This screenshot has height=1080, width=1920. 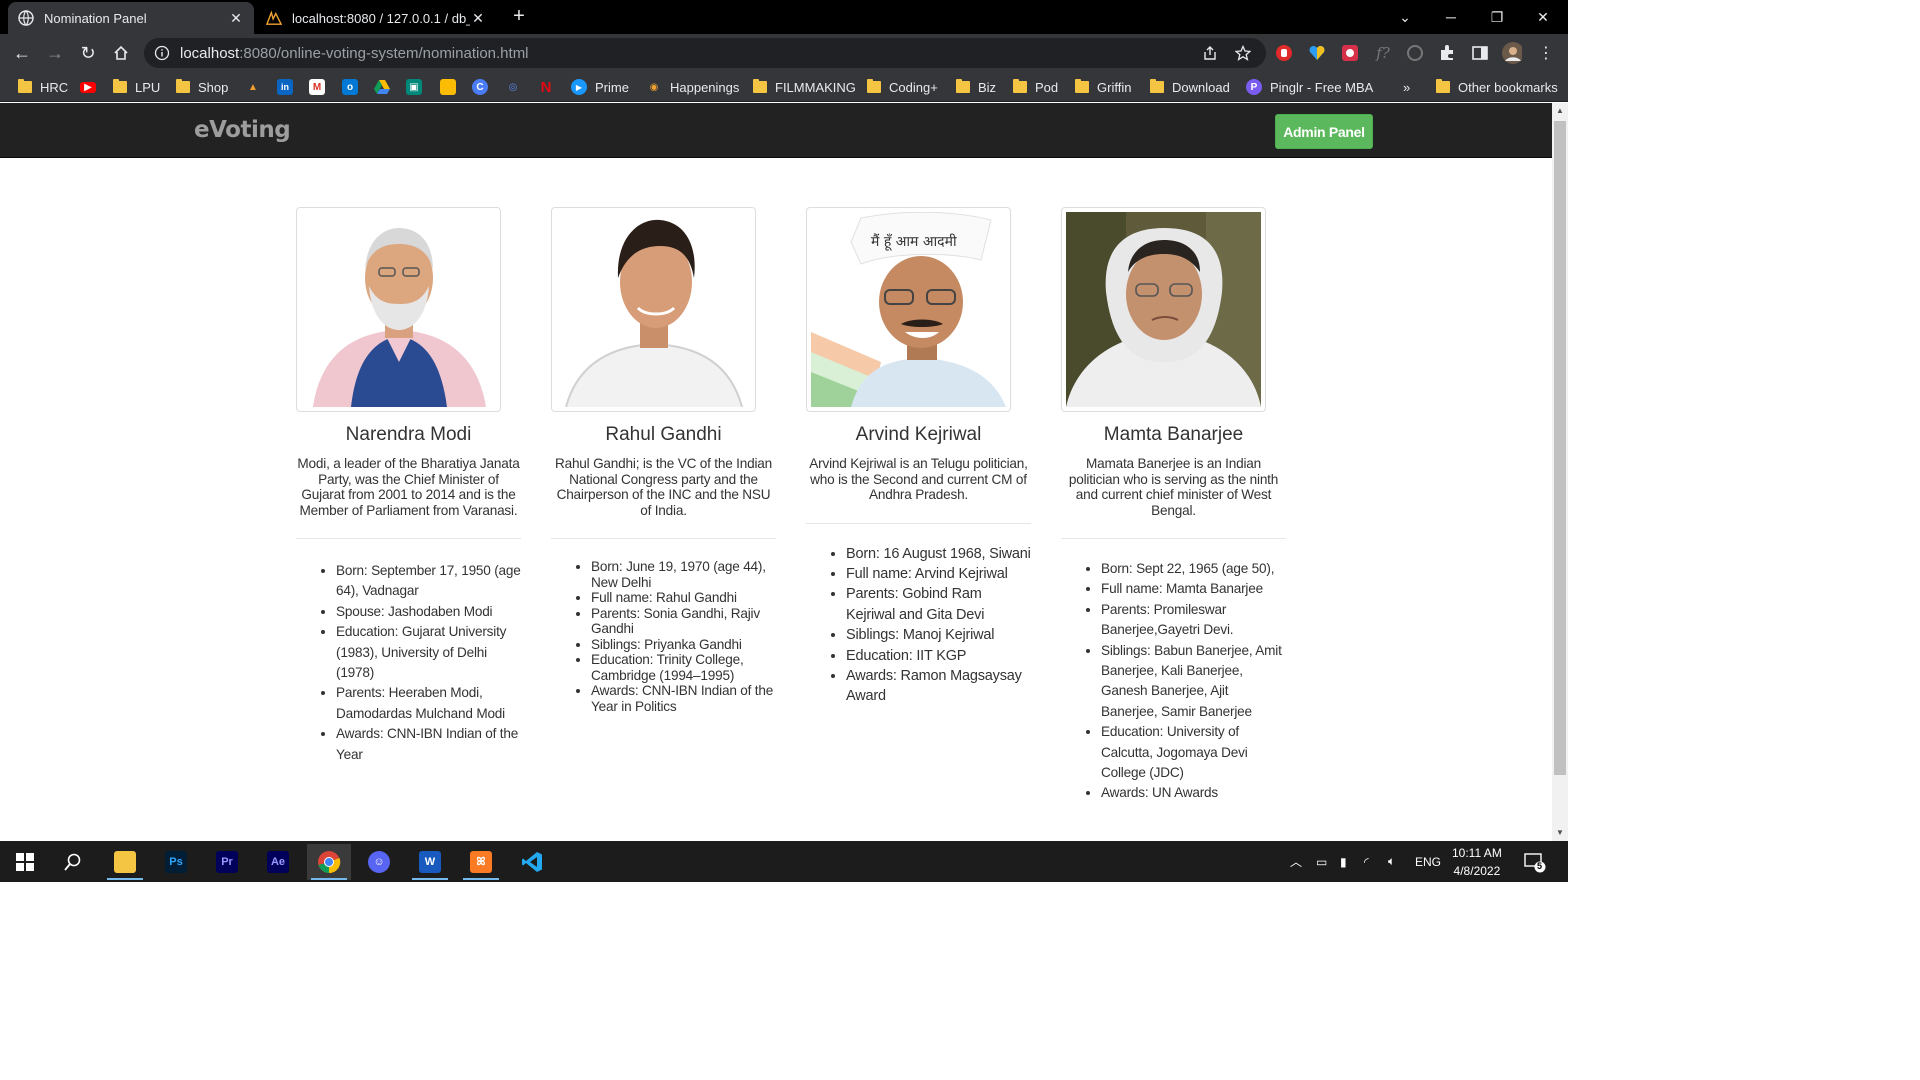 I want to click on bookmark-biz: Biz, so click(x=976, y=87).